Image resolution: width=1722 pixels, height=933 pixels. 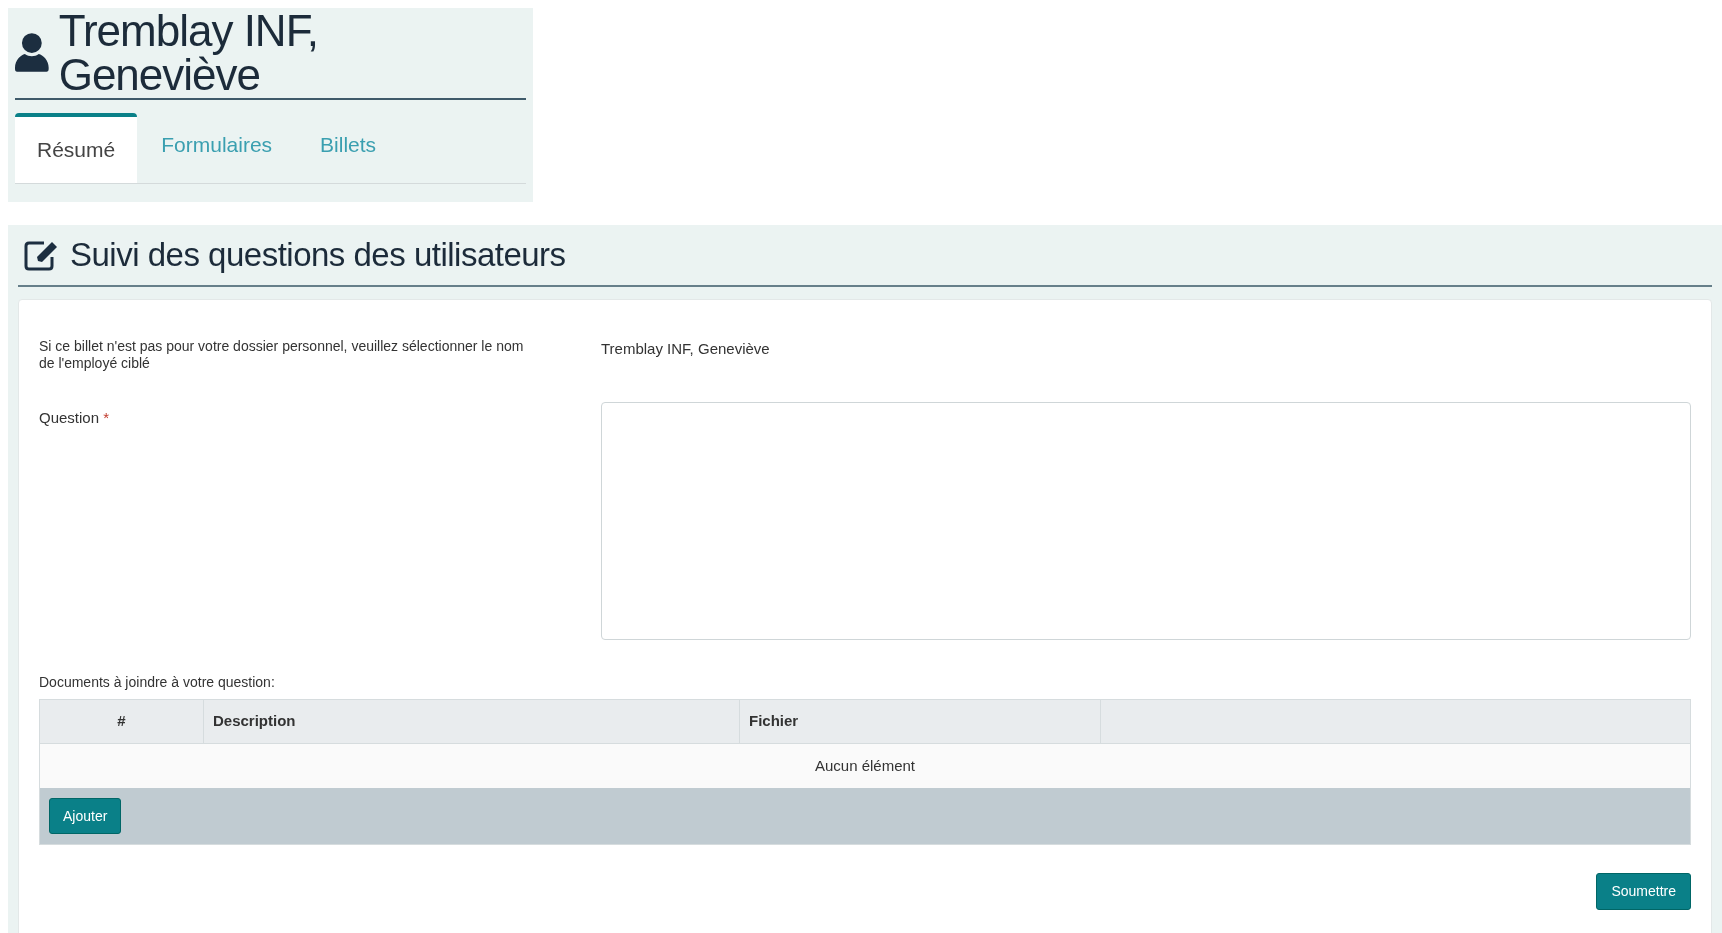 I want to click on employee-name: Tremblay INF, Geneviève, so click(x=685, y=349).